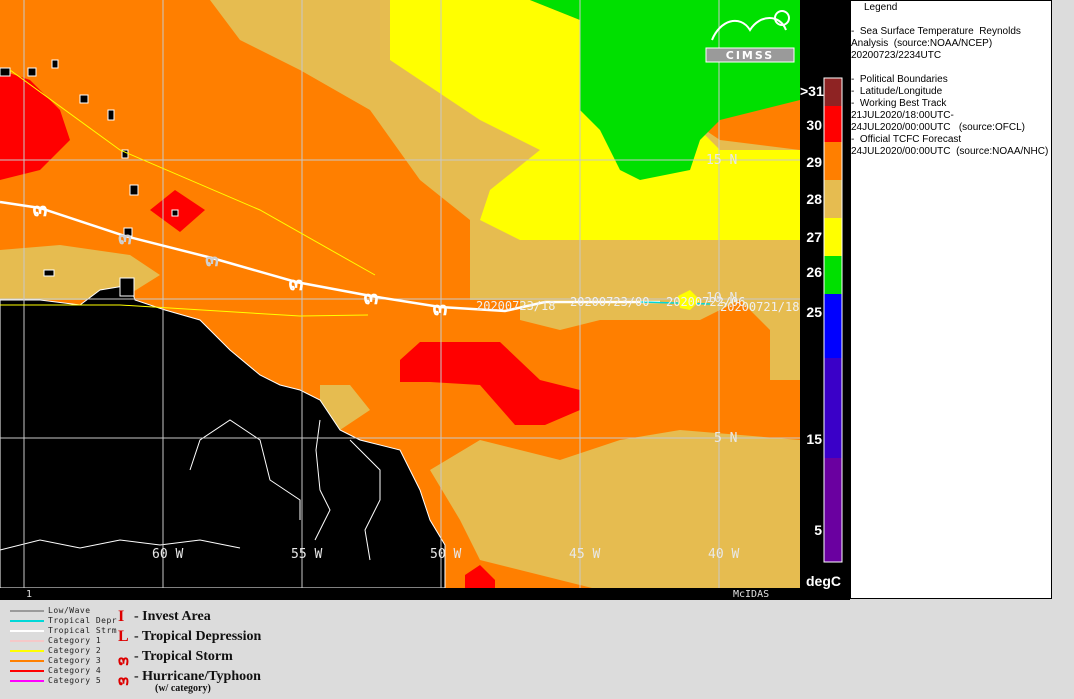 This screenshot has width=1074, height=699. I want to click on hurricane-icon: ๓, so click(123, 680).